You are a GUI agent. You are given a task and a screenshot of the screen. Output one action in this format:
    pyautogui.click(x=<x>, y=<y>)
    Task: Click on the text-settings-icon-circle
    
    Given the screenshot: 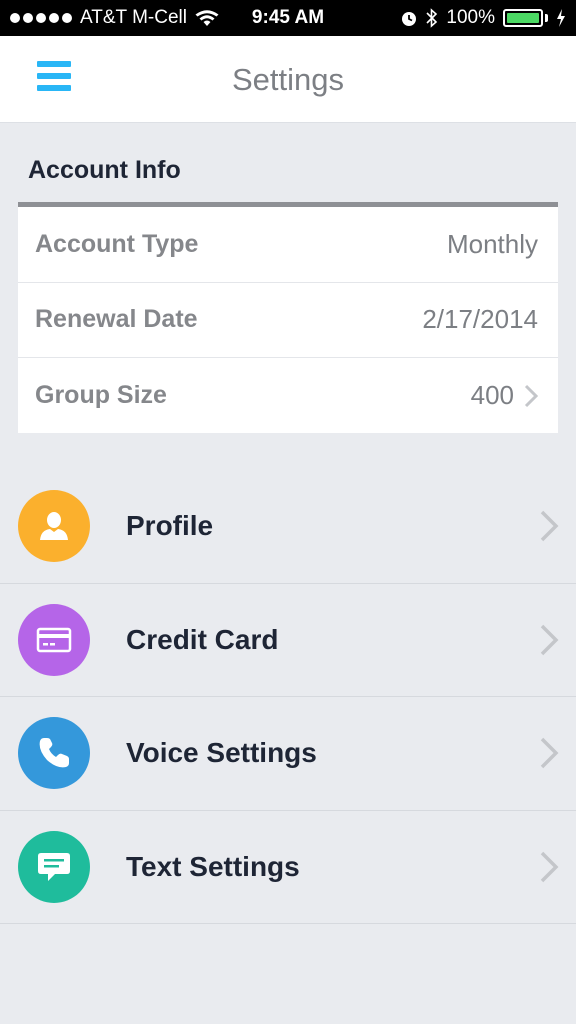 What is the action you would take?
    pyautogui.click(x=54, y=866)
    